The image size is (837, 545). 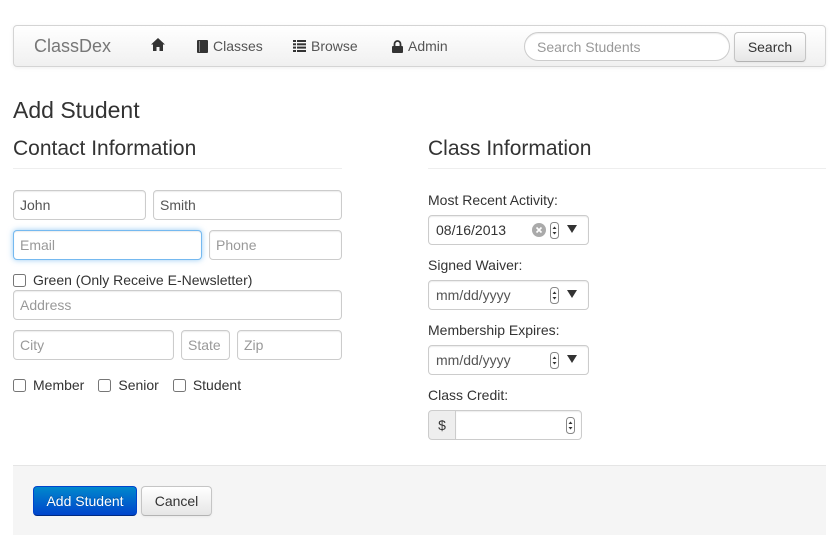 I want to click on member-label: Member, so click(x=59, y=385).